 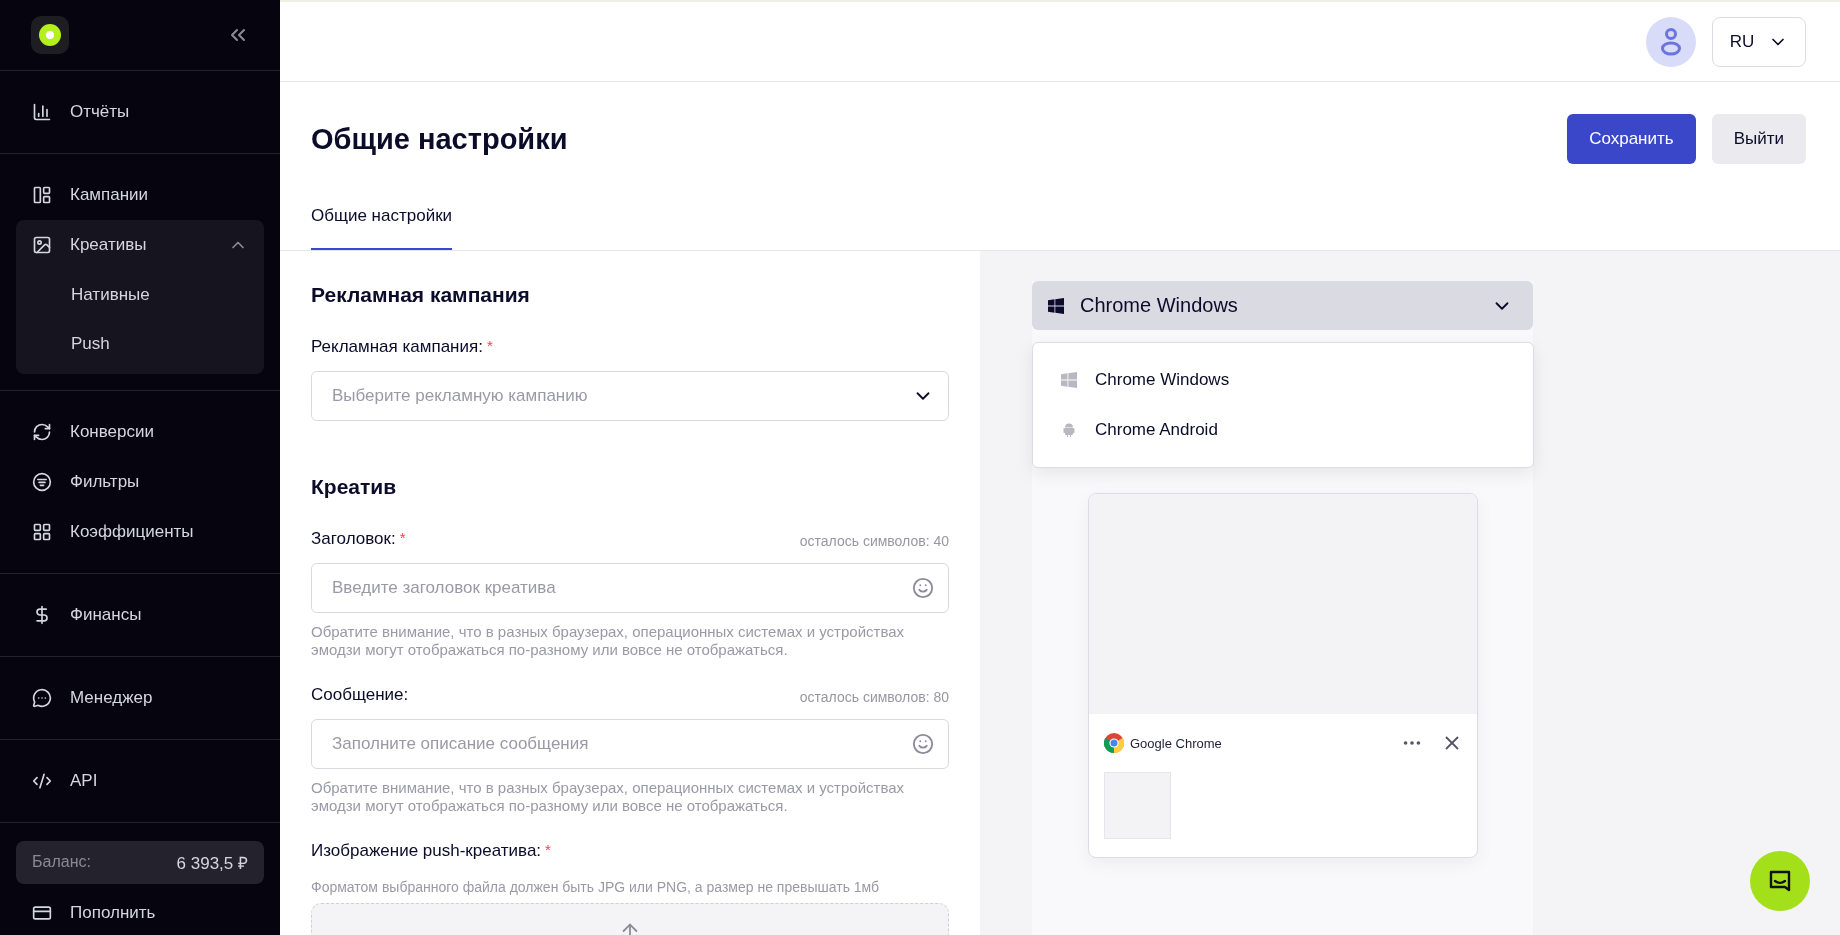 What do you see at coordinates (1758, 139) in the screenshot?
I see `exit-button: Выйти` at bounding box center [1758, 139].